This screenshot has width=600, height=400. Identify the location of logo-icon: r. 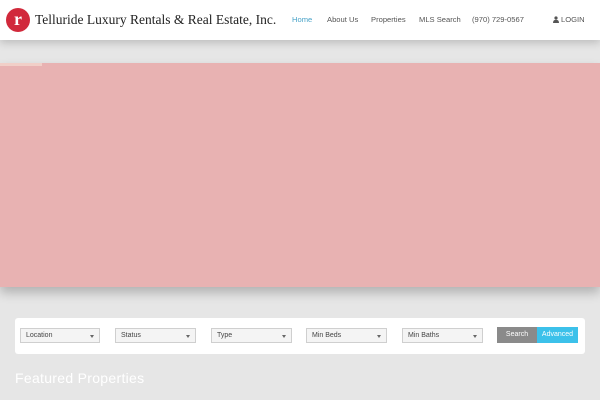
(18, 20).